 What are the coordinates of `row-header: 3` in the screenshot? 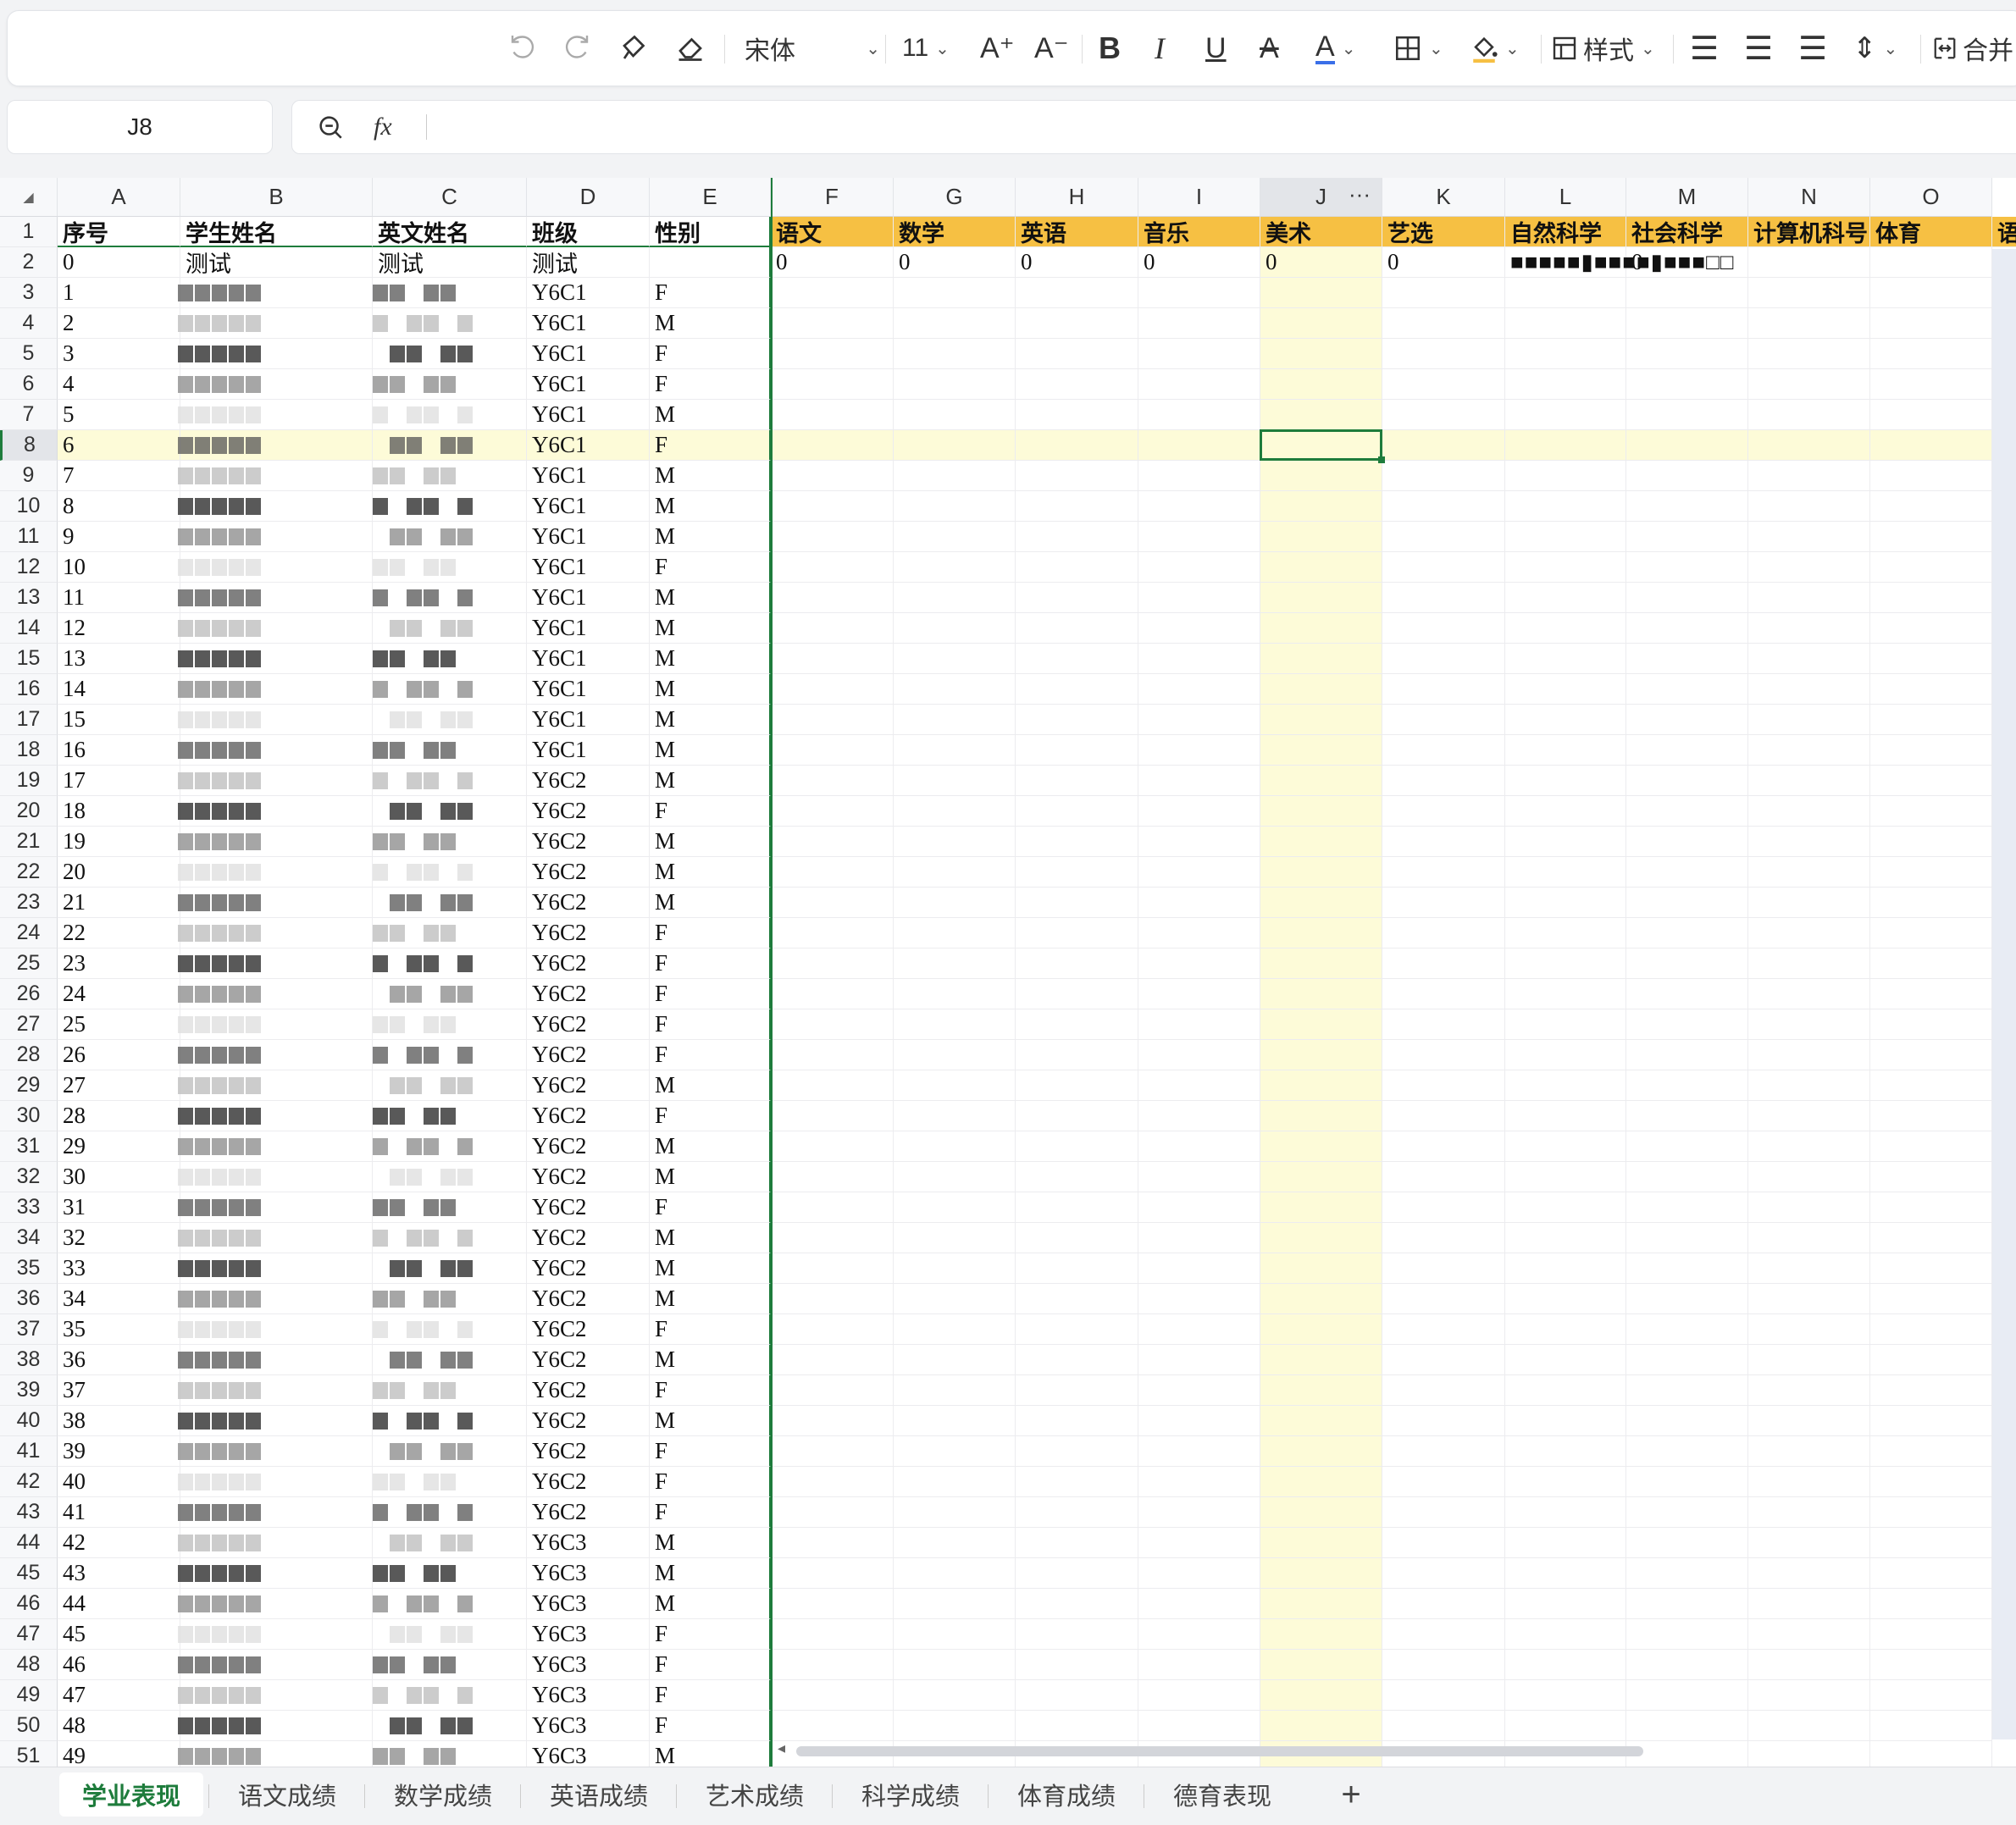 It's located at (29, 293).